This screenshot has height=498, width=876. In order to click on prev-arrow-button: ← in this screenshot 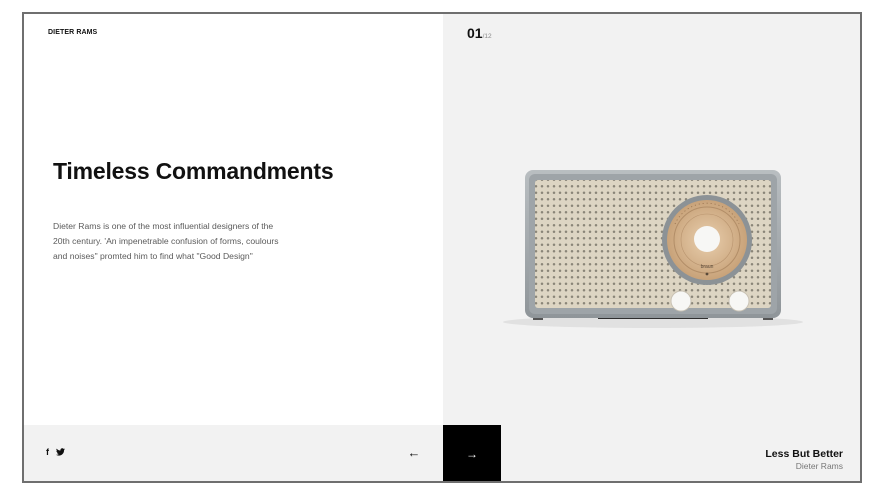, I will do `click(414, 453)`.